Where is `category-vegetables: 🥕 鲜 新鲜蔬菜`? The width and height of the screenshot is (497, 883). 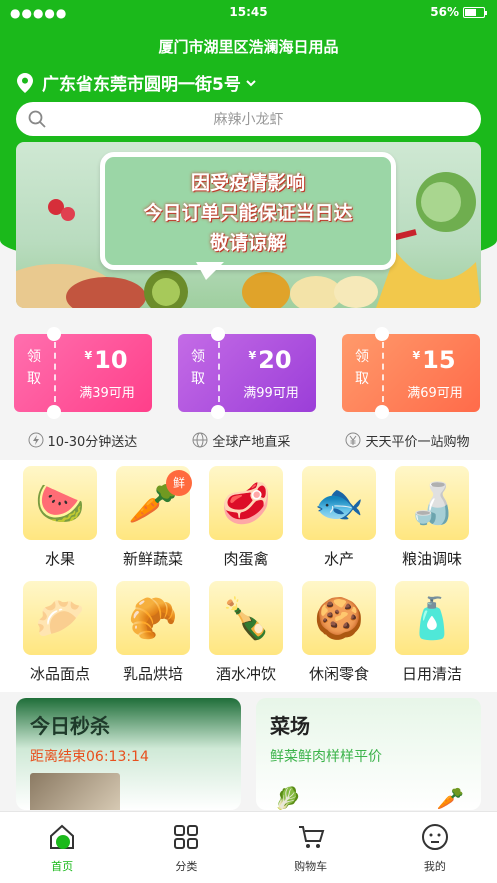 category-vegetables: 🥕 鲜 新鲜蔬菜 is located at coordinates (153, 521).